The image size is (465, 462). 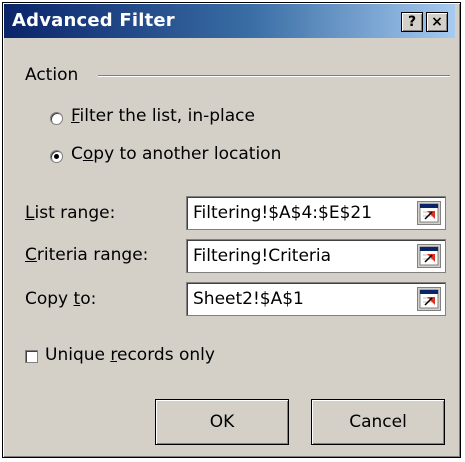 I want to click on list-range-value: Filtering!$A$4:$E$21, so click(x=283, y=213).